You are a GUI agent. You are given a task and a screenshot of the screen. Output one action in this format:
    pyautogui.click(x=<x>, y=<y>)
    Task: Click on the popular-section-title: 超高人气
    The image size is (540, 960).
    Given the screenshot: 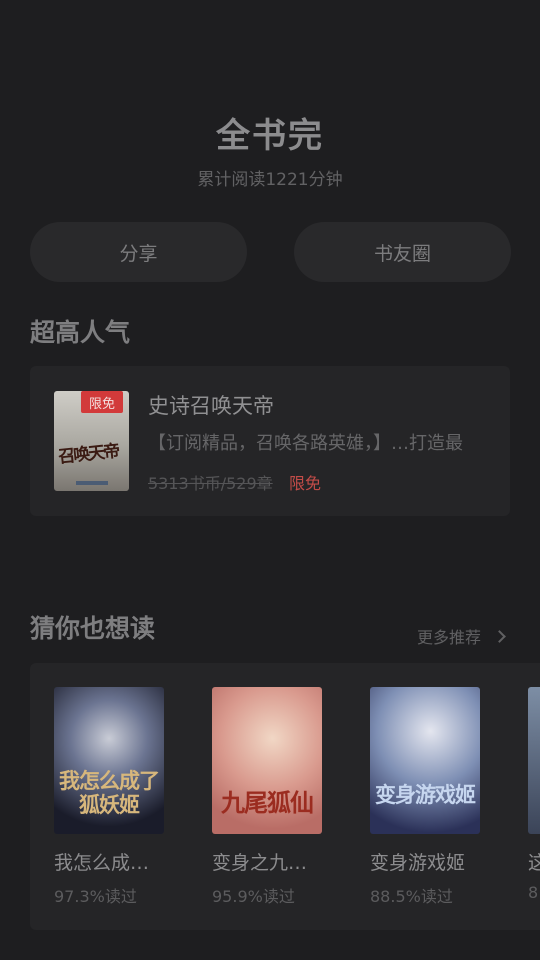 What is the action you would take?
    pyautogui.click(x=80, y=332)
    